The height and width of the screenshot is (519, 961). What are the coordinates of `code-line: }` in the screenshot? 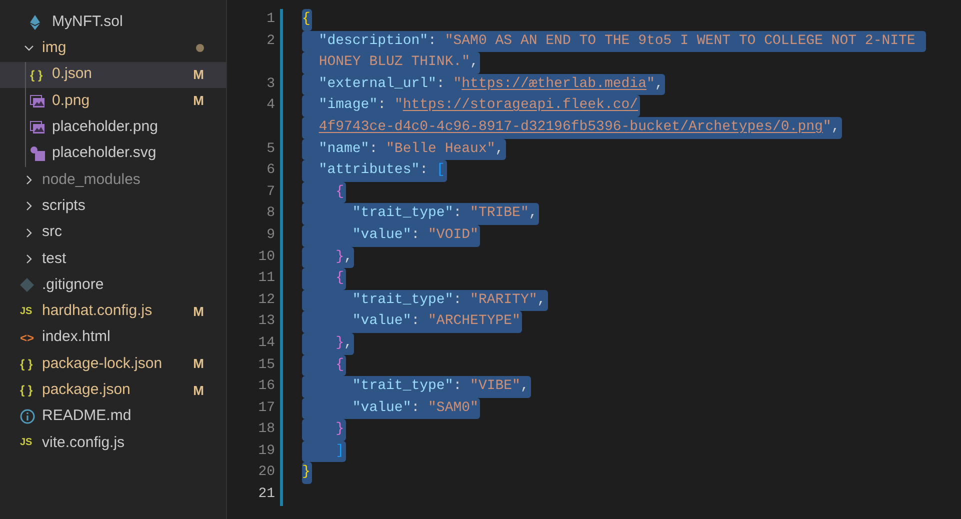 It's located at (307, 473).